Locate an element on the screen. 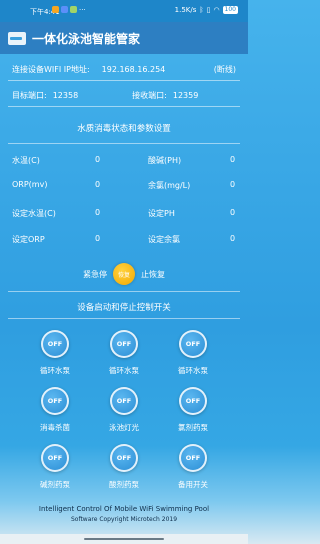 Image resolution: width=320 pixels, height=544 pixels. ph-label: 酸碱(PH) is located at coordinates (165, 160).